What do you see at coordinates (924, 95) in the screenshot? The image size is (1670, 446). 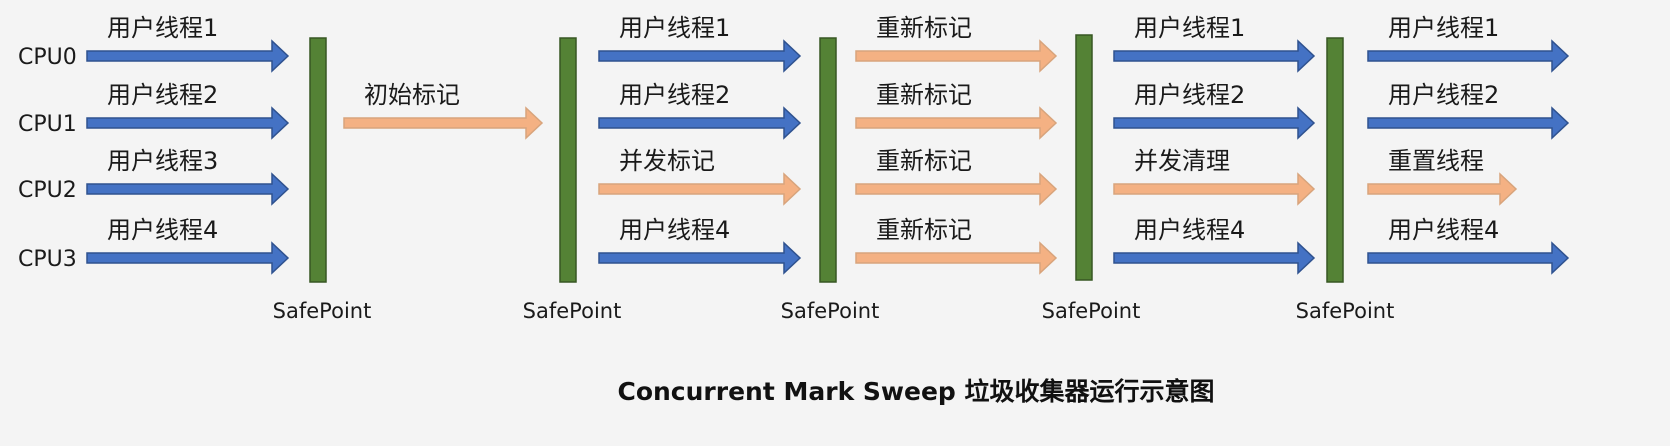 I see `arrow-label-p3-l1: 重新标记` at bounding box center [924, 95].